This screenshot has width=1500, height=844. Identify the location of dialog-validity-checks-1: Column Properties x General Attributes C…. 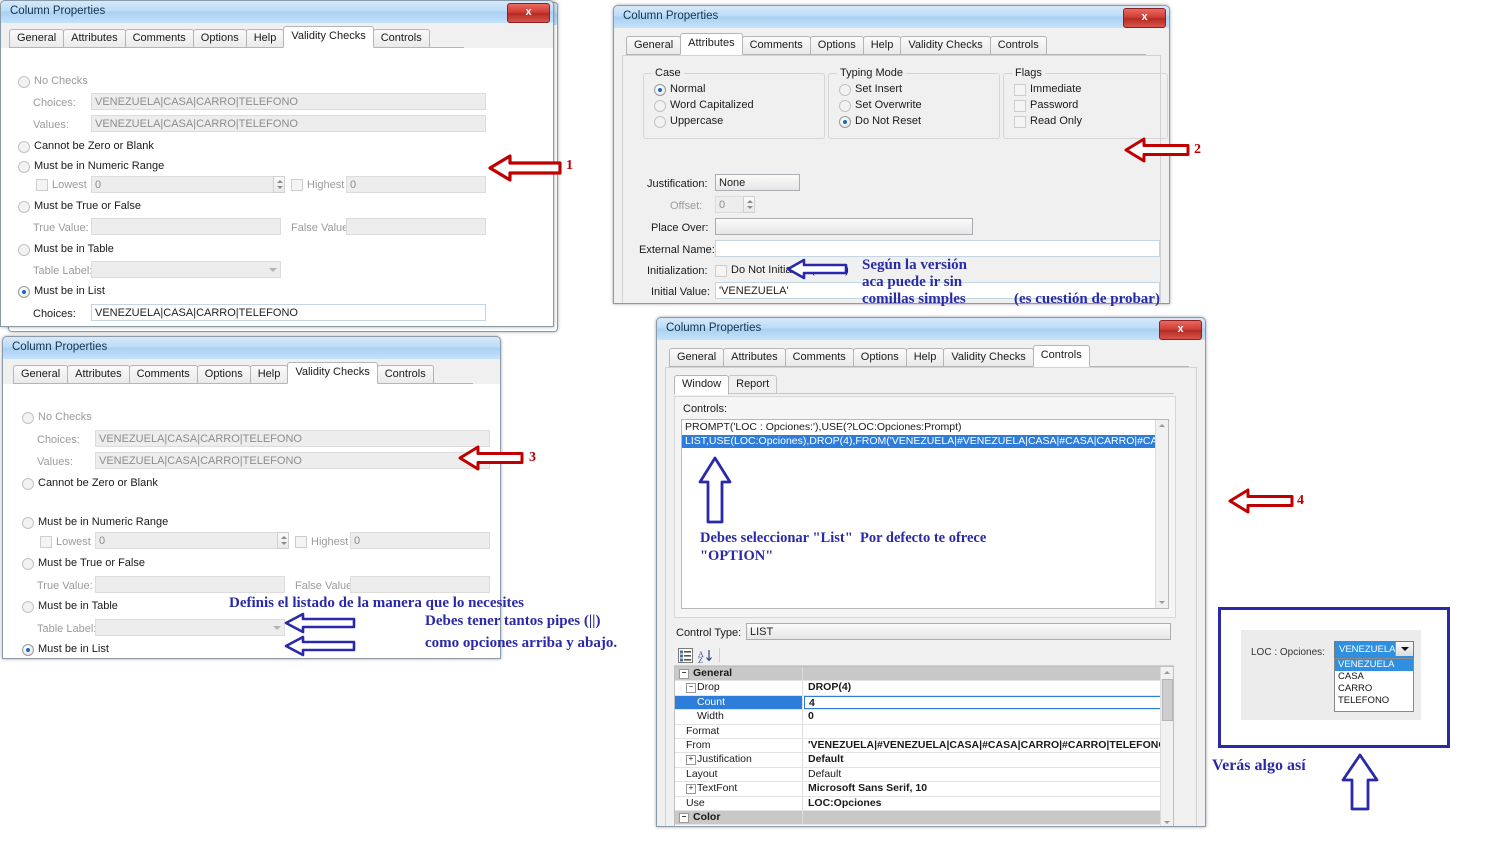
(277, 163).